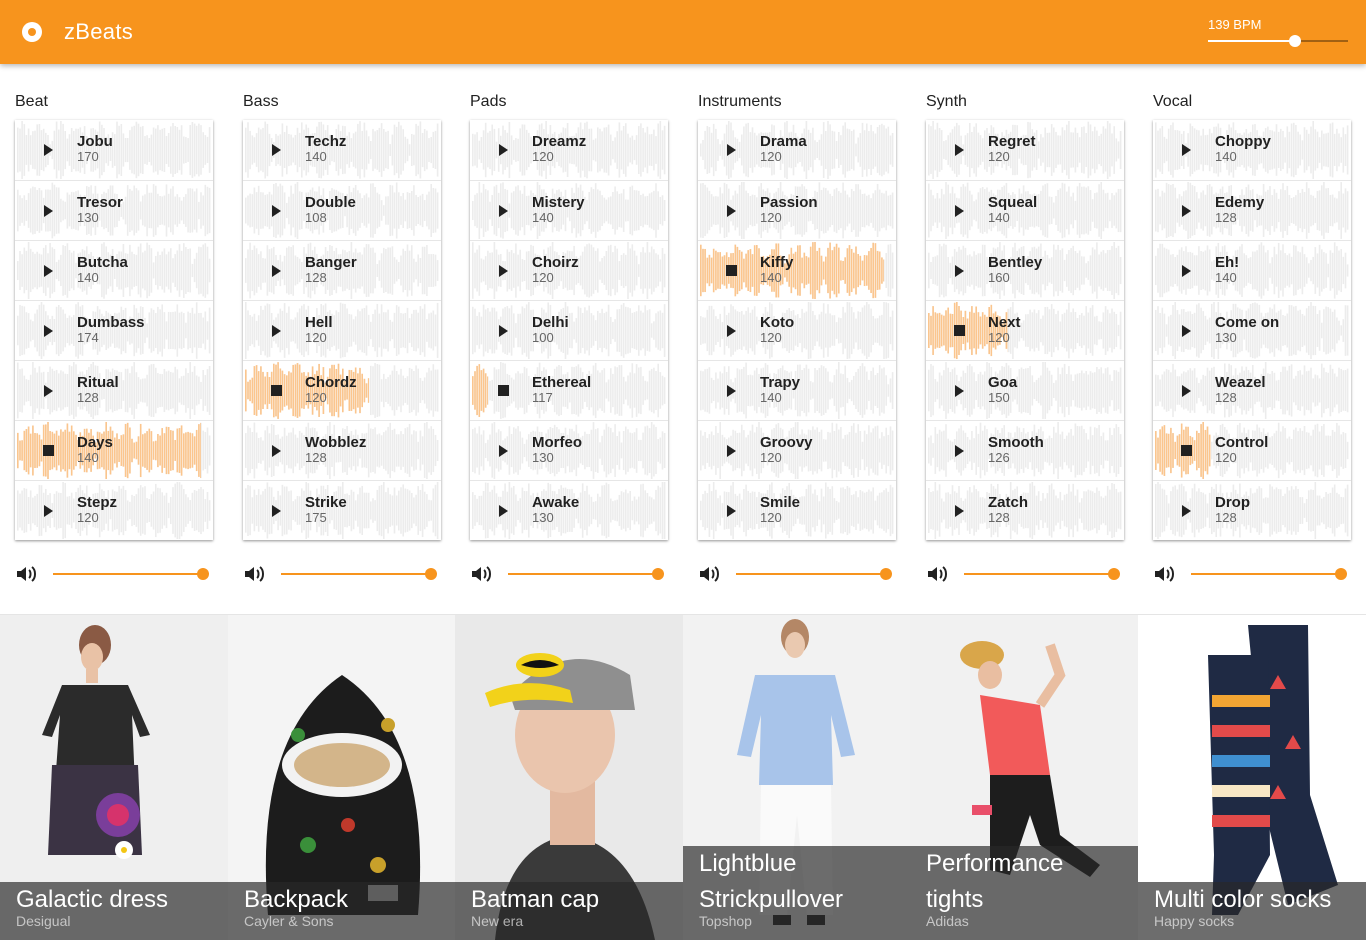 The width and height of the screenshot is (1366, 940). What do you see at coordinates (1252, 450) in the screenshot?
I see `loop-item: Control 120` at bounding box center [1252, 450].